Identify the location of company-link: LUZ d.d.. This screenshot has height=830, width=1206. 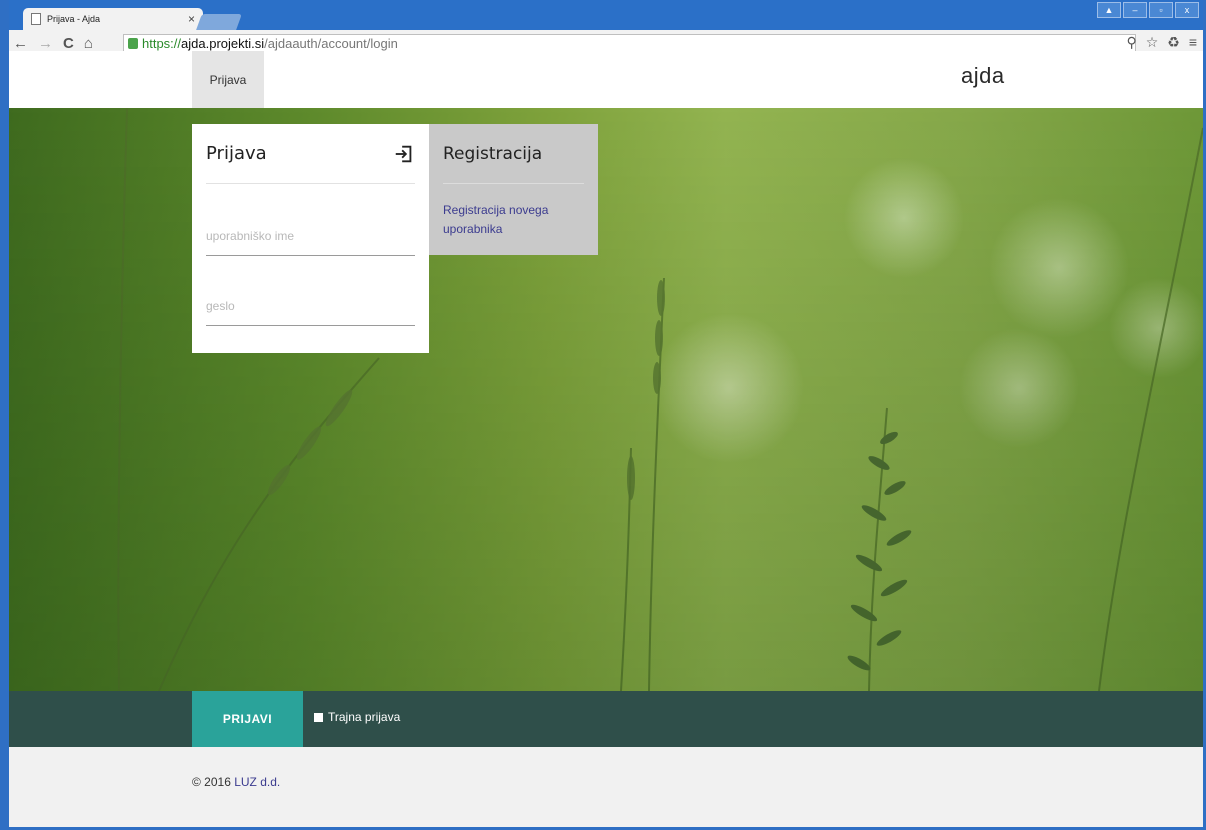
(257, 782).